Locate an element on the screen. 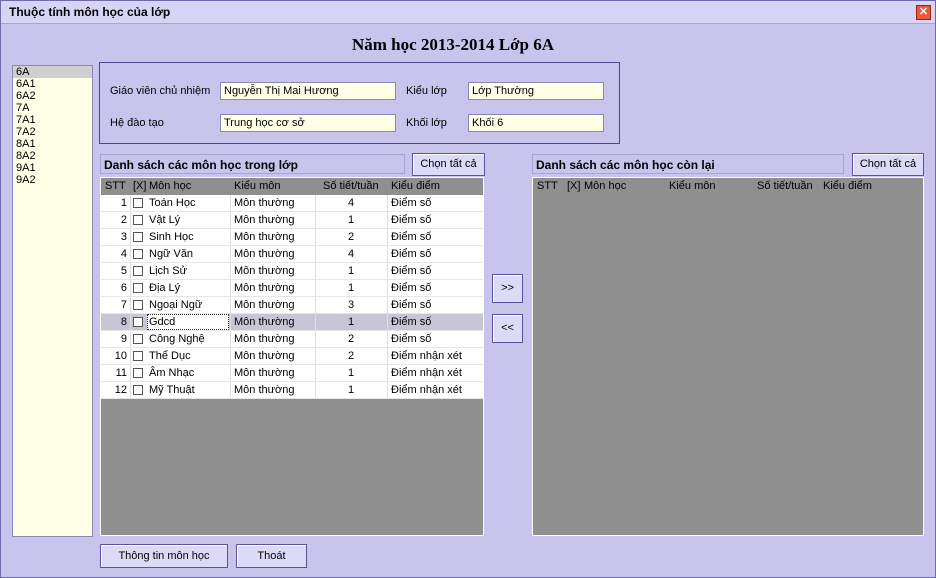 The image size is (936, 578). grade-level-field: Khối 6 is located at coordinates (536, 123).